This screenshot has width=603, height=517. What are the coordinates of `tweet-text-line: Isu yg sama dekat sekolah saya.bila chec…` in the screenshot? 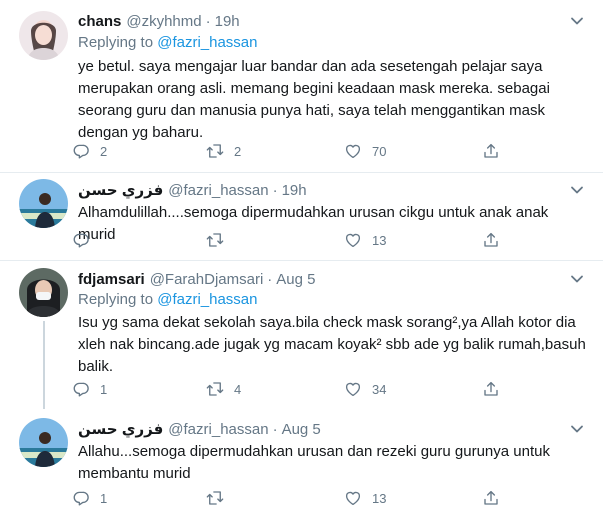 It's located at (327, 322).